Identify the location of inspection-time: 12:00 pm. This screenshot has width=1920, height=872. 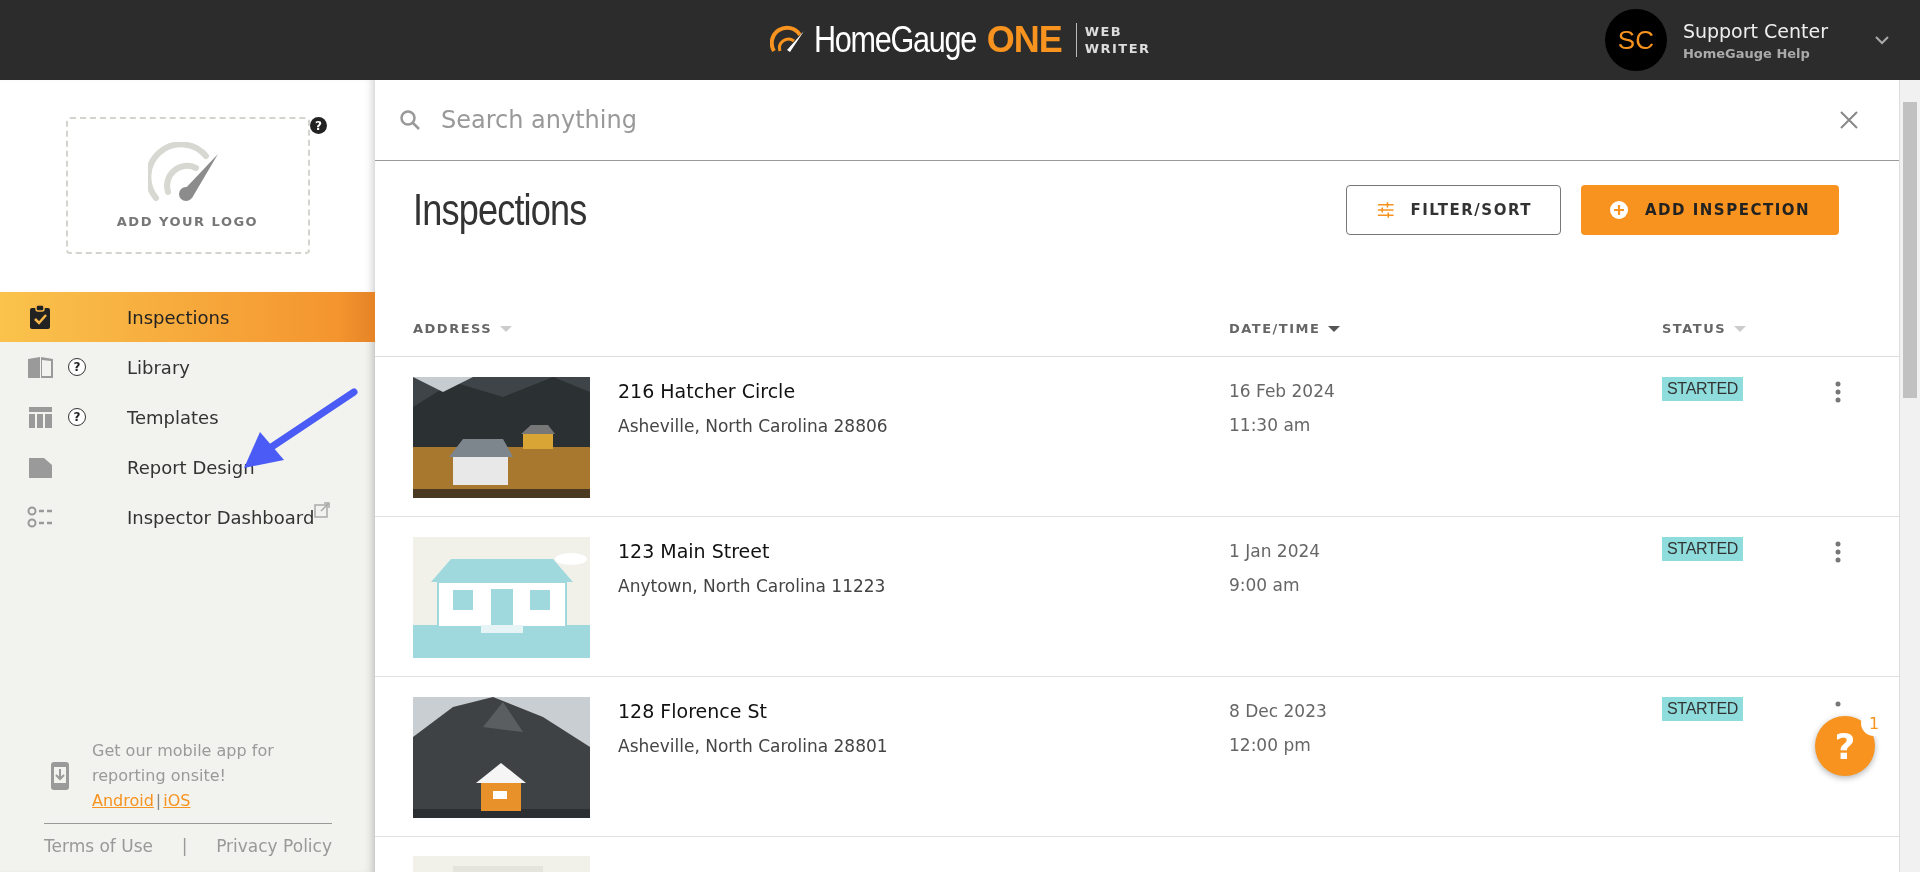
(1270, 745).